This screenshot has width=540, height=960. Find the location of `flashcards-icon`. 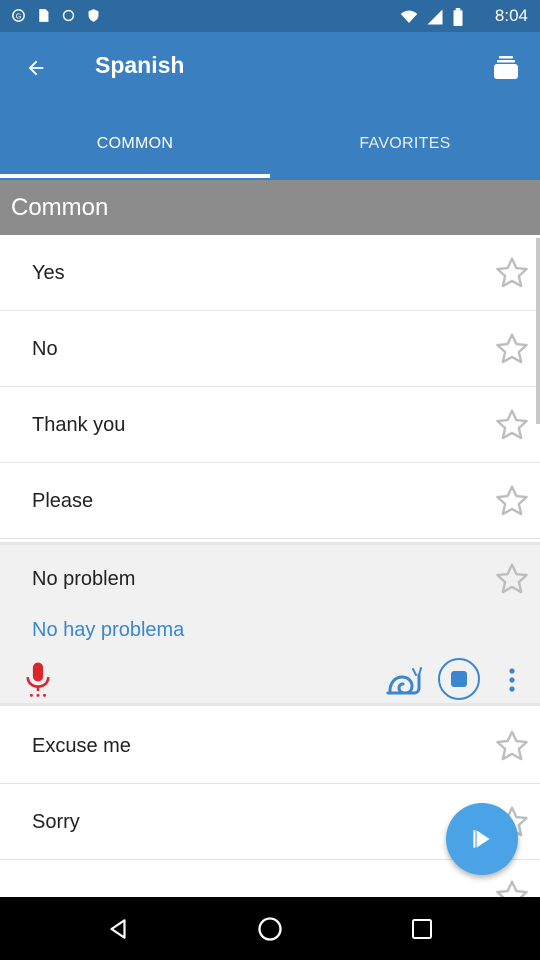

flashcards-icon is located at coordinates (506, 67).